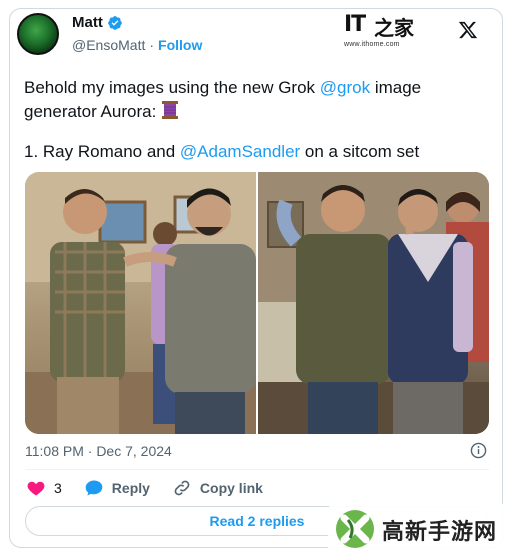 Image resolution: width=513 pixels, height=556 pixels. What do you see at coordinates (468, 30) in the screenshot?
I see `x-logo-icon` at bounding box center [468, 30].